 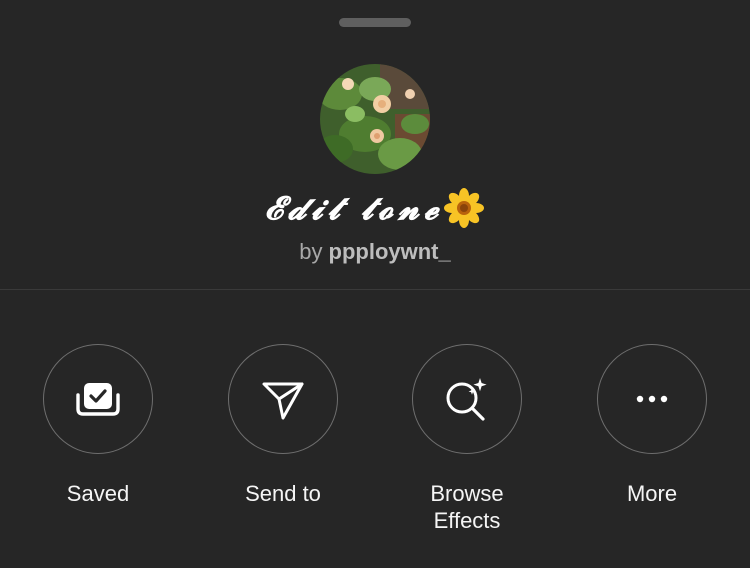 I want to click on paper-plane-icon, so click(x=283, y=401).